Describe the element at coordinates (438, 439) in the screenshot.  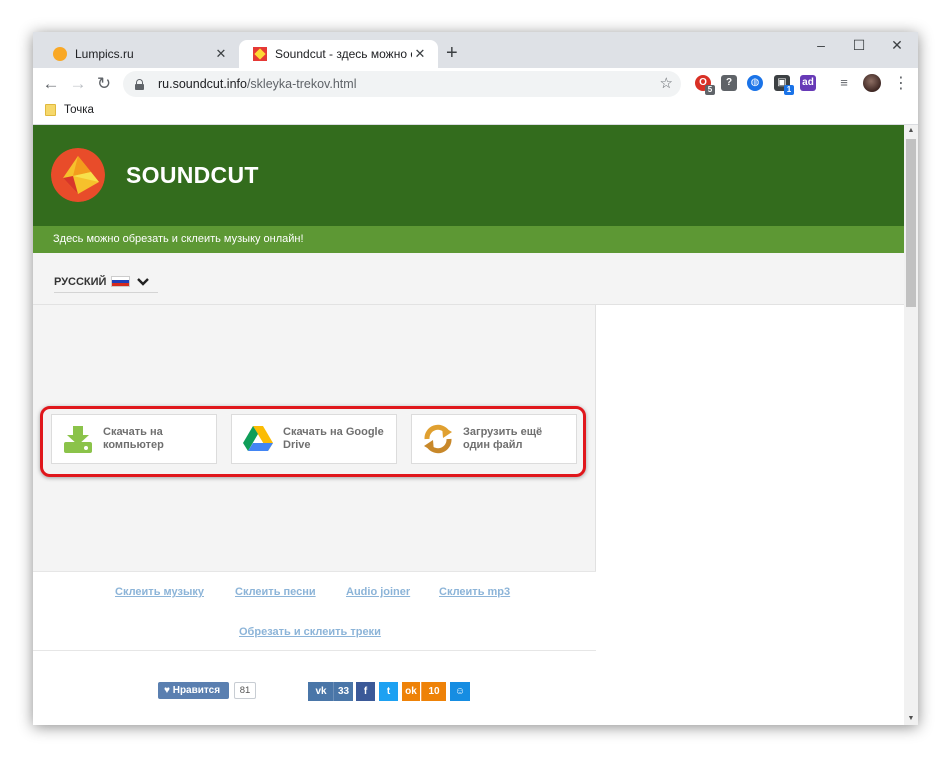
I see `reload-icon` at that location.